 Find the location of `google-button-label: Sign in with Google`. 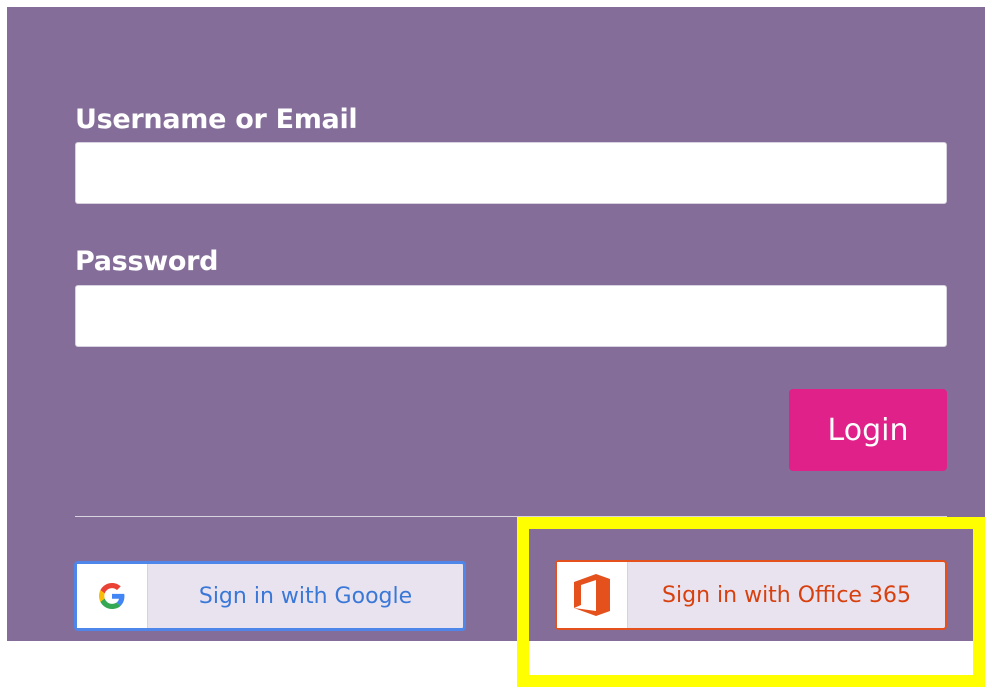

google-button-label: Sign in with Google is located at coordinates (305, 596).